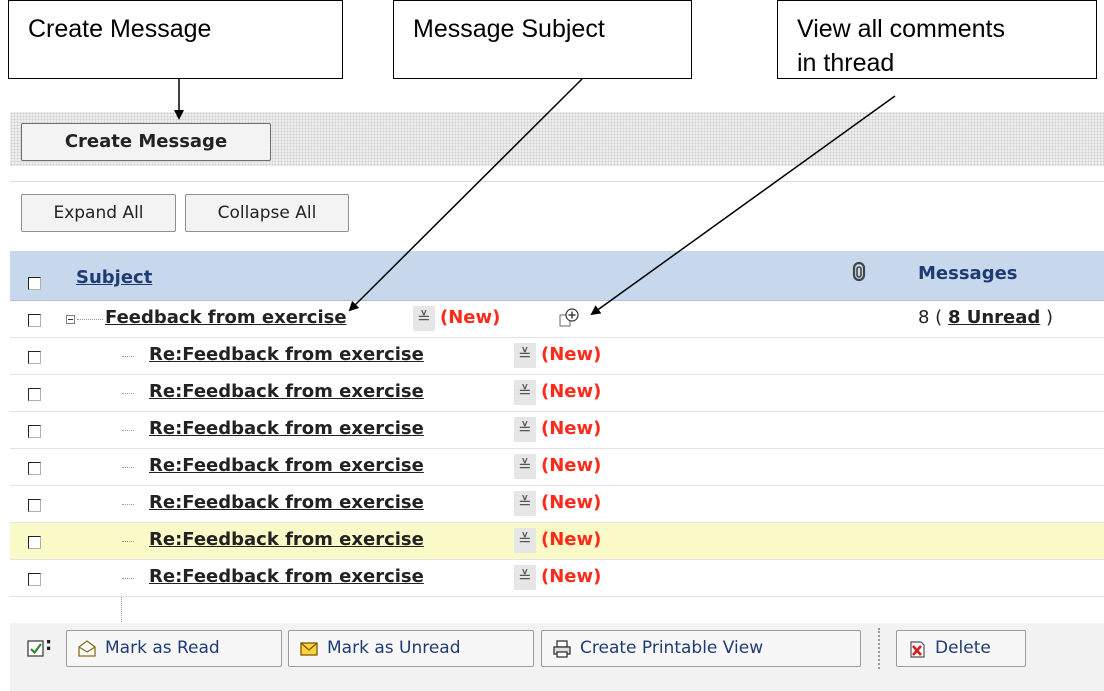 This screenshot has height=691, width=1104. Describe the element at coordinates (879, 648) in the screenshot. I see `toolbar-separator` at that location.